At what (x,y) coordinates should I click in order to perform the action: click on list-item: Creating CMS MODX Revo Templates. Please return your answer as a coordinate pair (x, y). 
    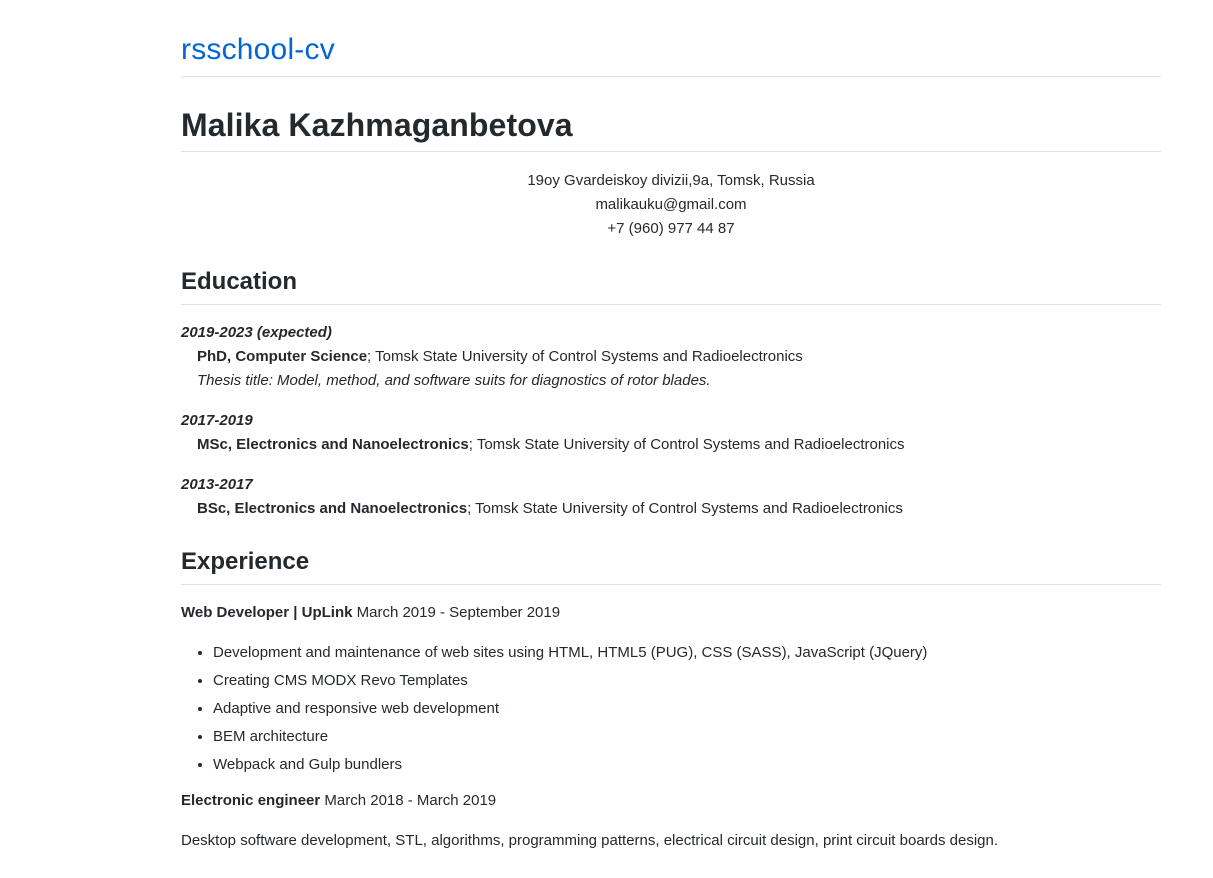
    Looking at the image, I should click on (687, 681).